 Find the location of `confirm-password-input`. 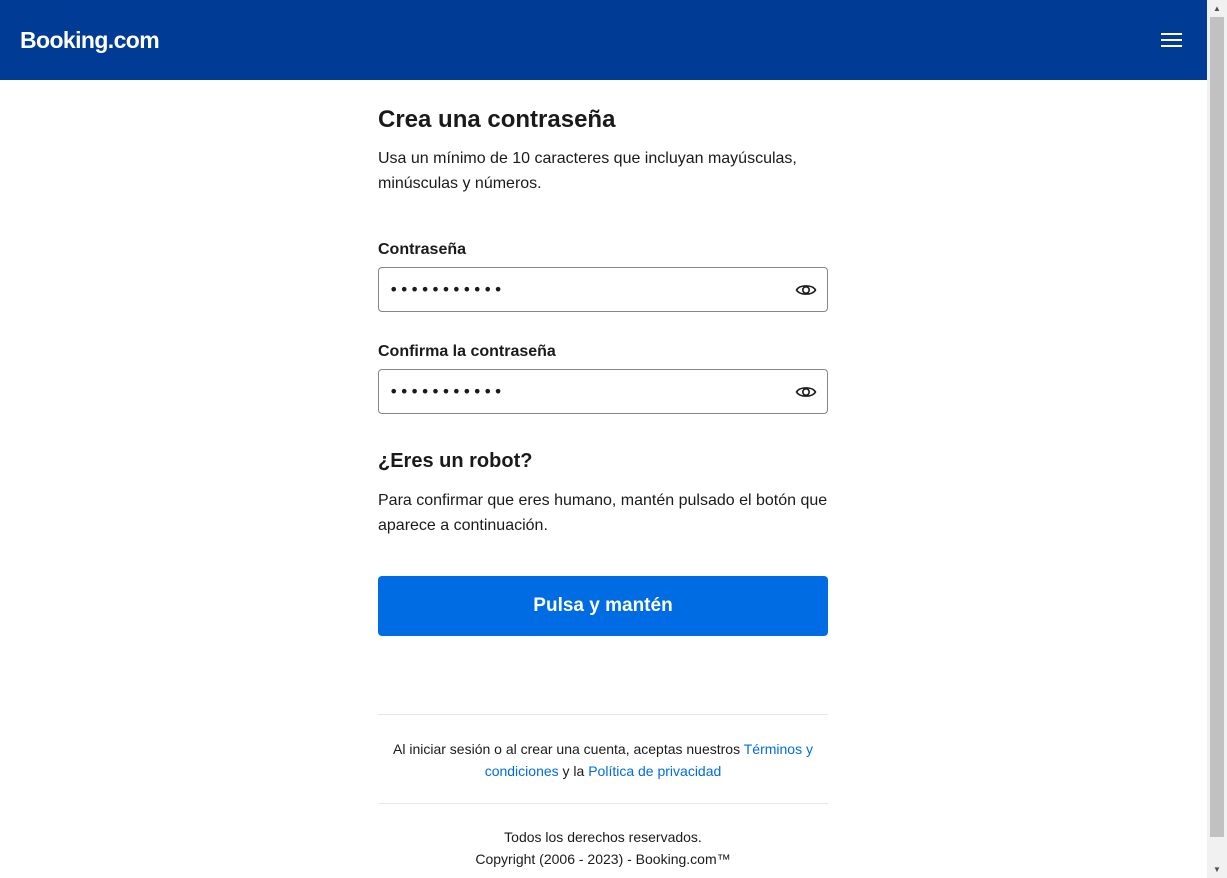

confirm-password-input is located at coordinates (603, 391).